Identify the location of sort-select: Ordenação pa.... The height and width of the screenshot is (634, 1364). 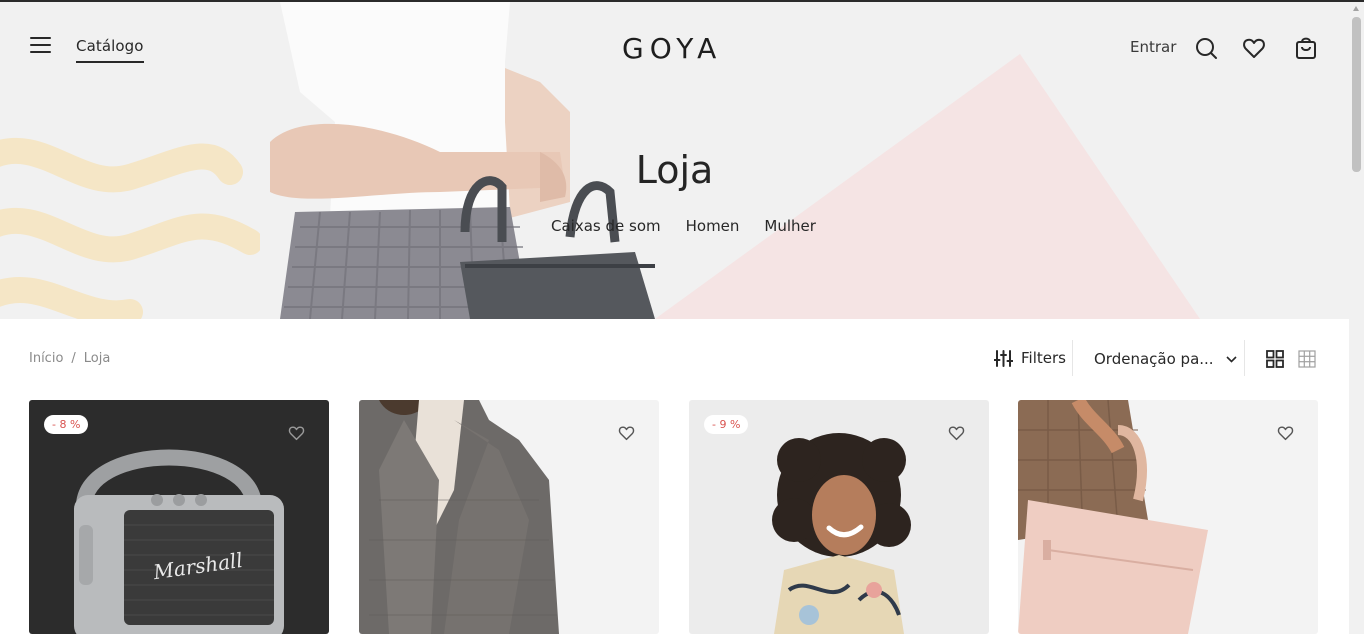
(1165, 359).